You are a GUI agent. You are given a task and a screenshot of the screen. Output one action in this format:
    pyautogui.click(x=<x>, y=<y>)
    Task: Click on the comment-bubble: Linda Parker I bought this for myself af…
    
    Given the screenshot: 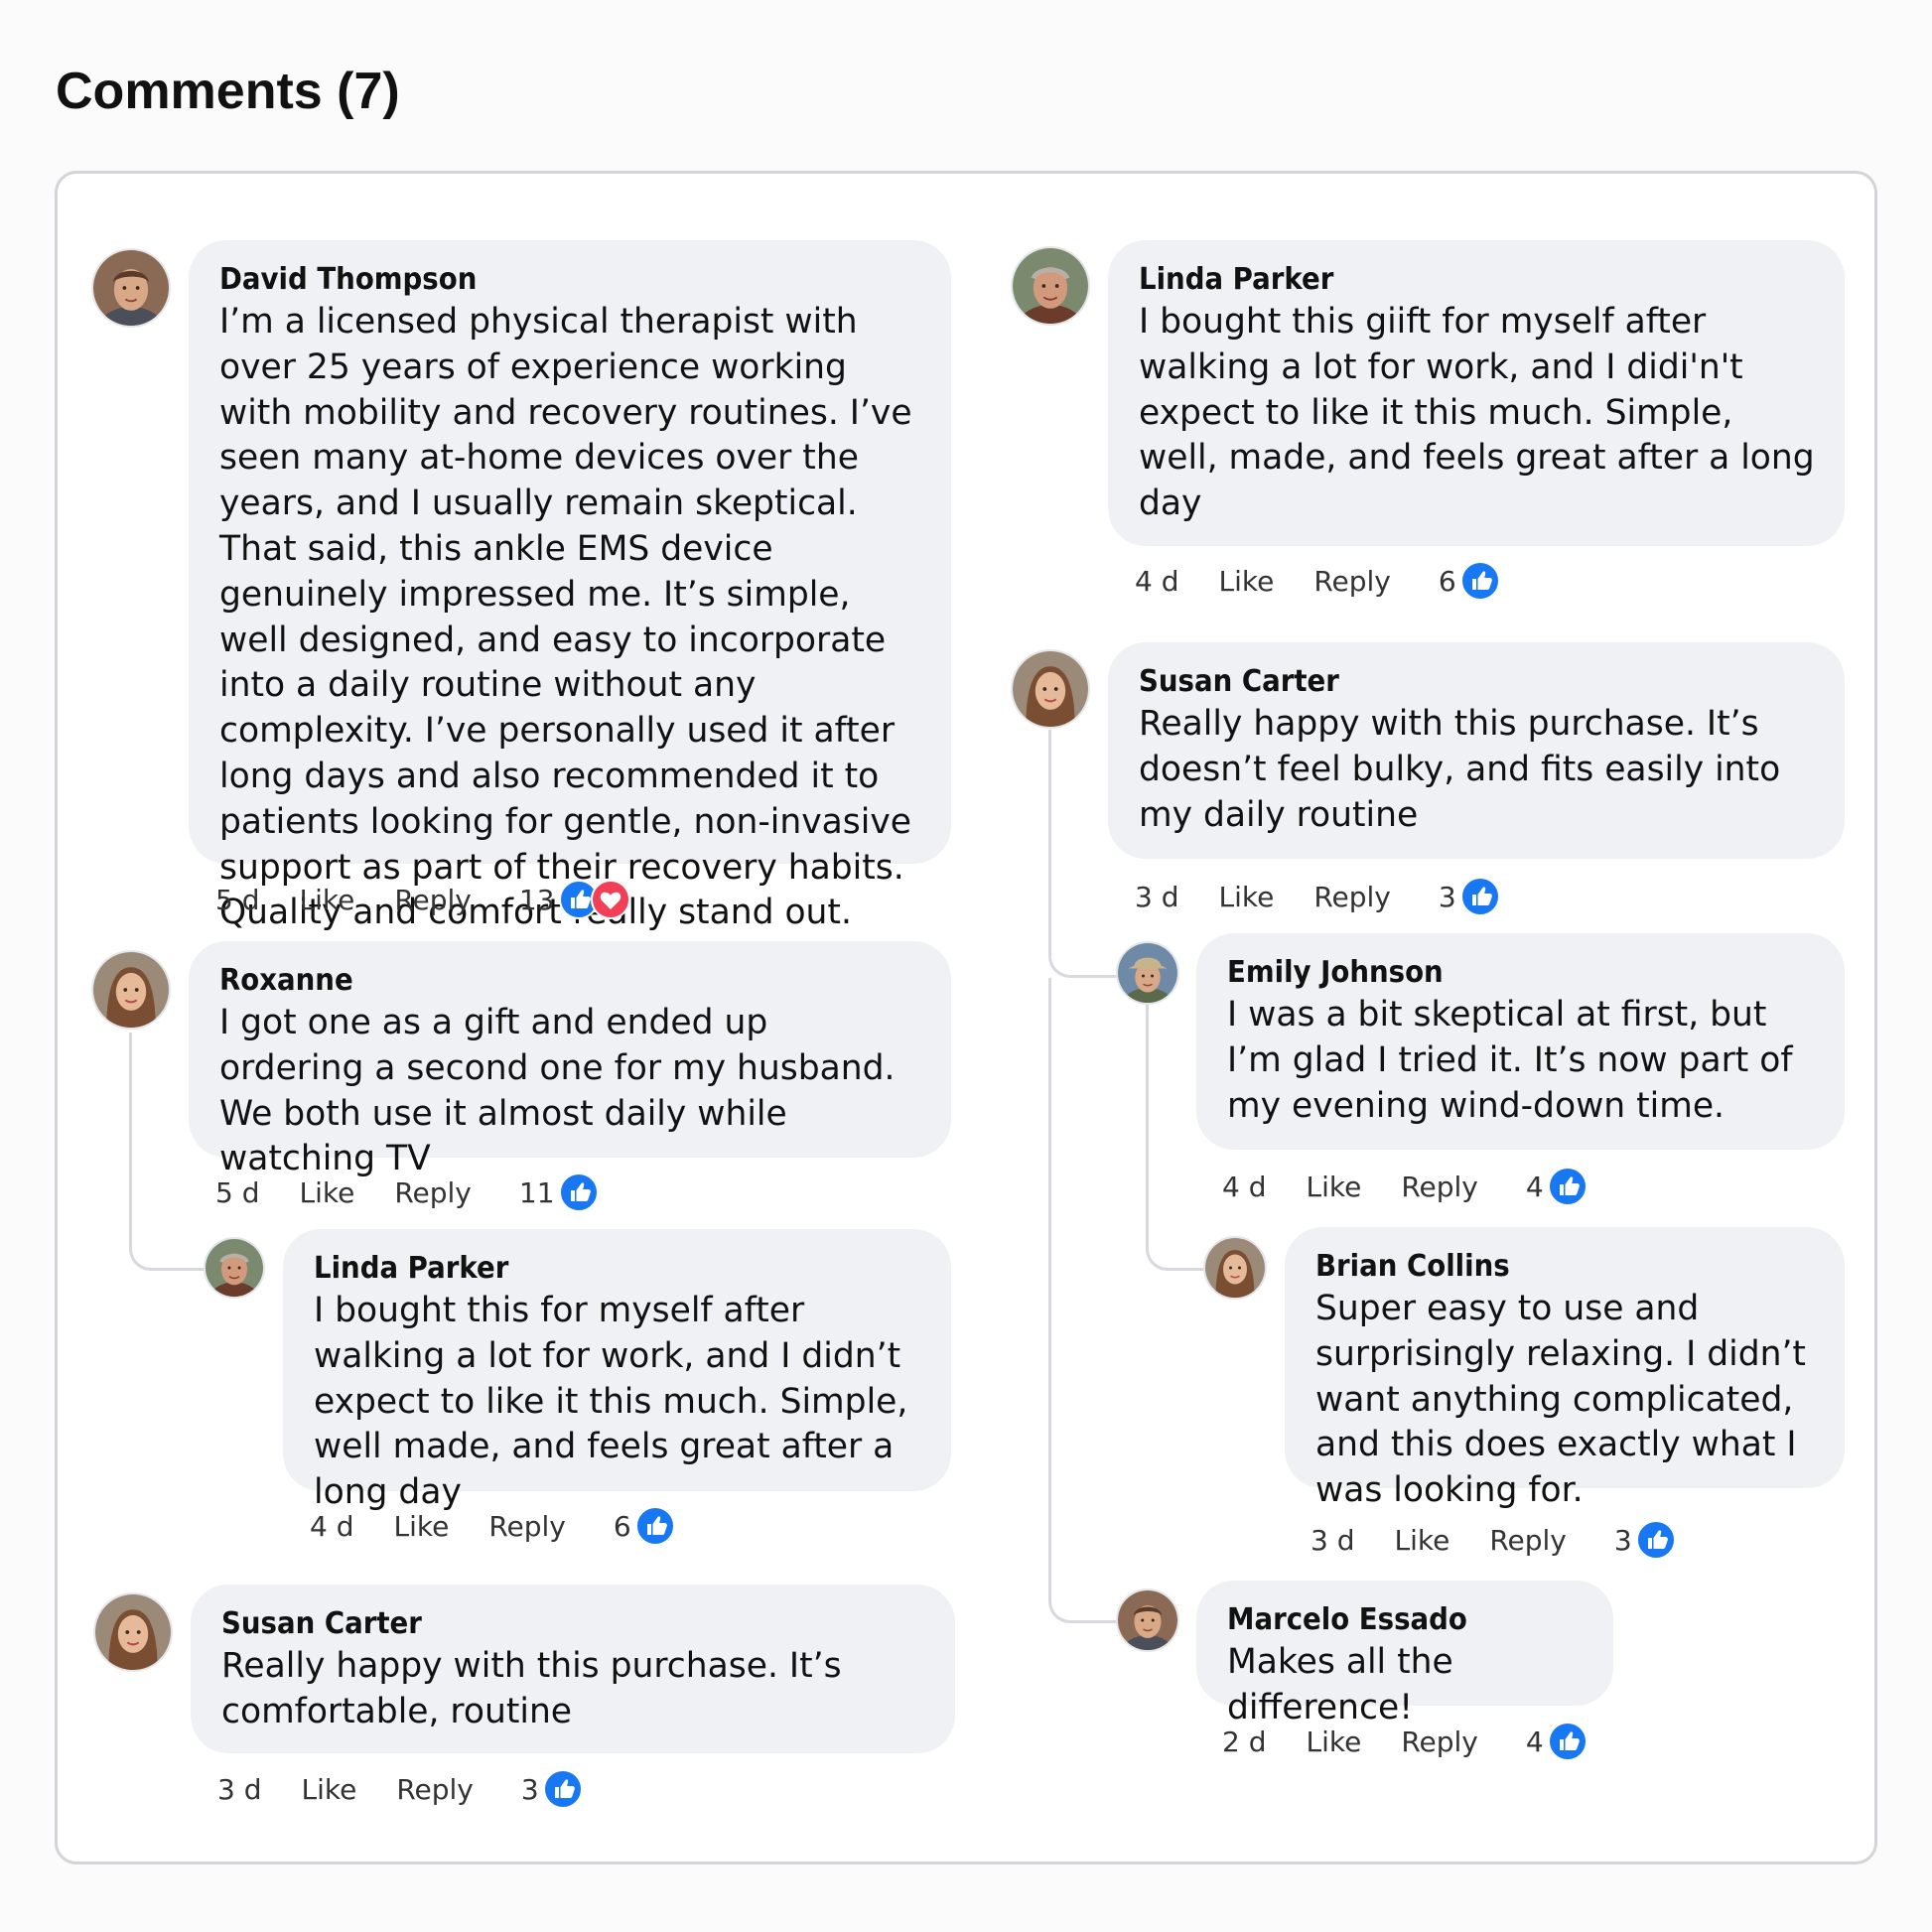 What is the action you would take?
    pyautogui.click(x=617, y=1371)
    